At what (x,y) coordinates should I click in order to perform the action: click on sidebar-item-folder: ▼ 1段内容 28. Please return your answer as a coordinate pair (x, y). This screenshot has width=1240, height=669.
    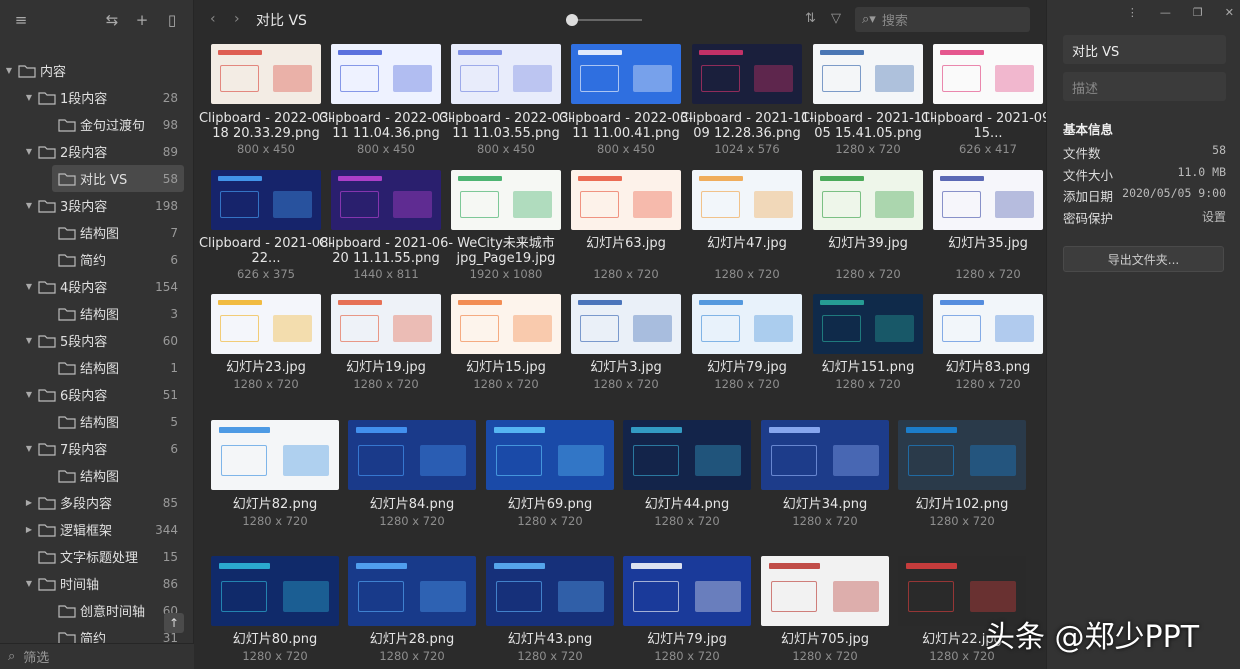
    Looking at the image, I should click on (97, 97).